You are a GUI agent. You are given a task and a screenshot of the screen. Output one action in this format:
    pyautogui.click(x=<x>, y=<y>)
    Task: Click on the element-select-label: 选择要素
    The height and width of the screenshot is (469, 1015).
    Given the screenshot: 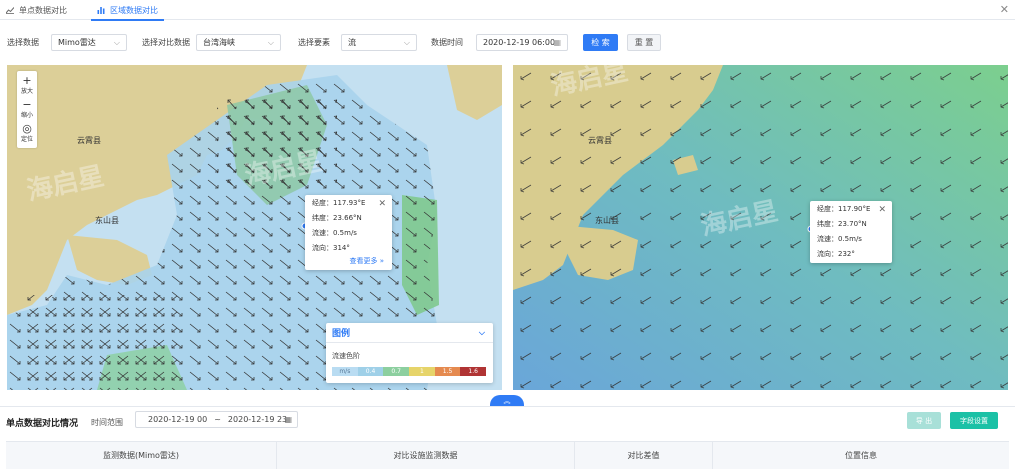 What is the action you would take?
    pyautogui.click(x=314, y=42)
    